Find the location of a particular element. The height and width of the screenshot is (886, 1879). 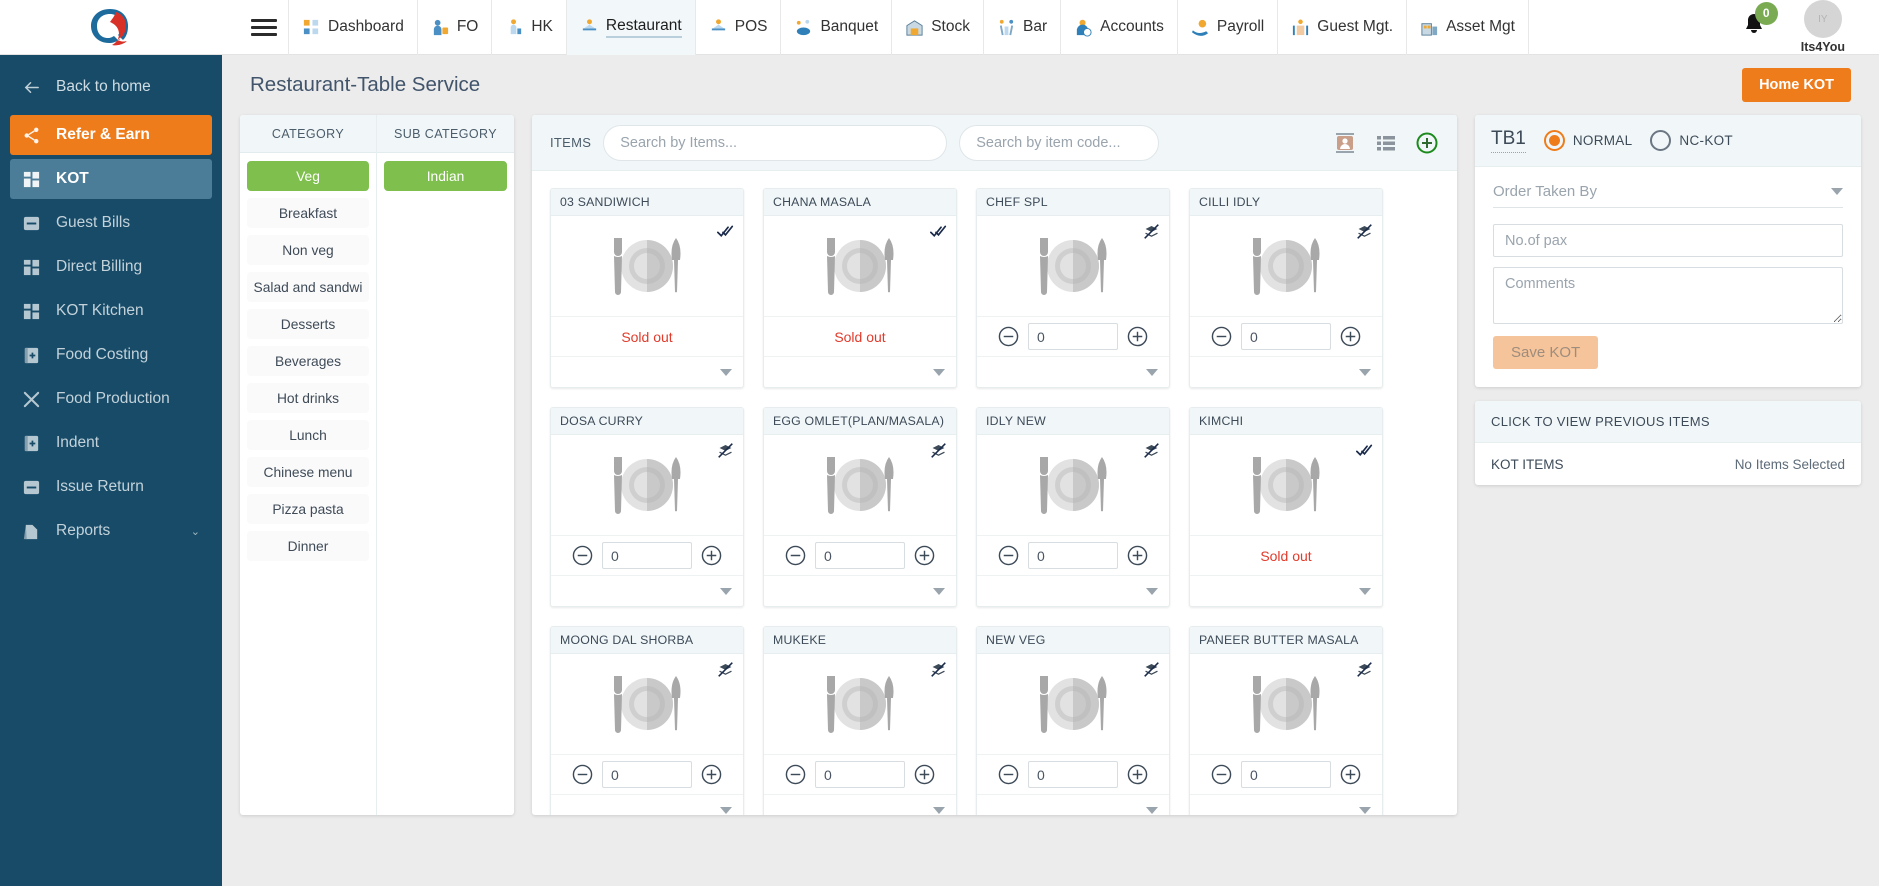

sidebar-item-issue-return: Issue Return is located at coordinates (111, 487).